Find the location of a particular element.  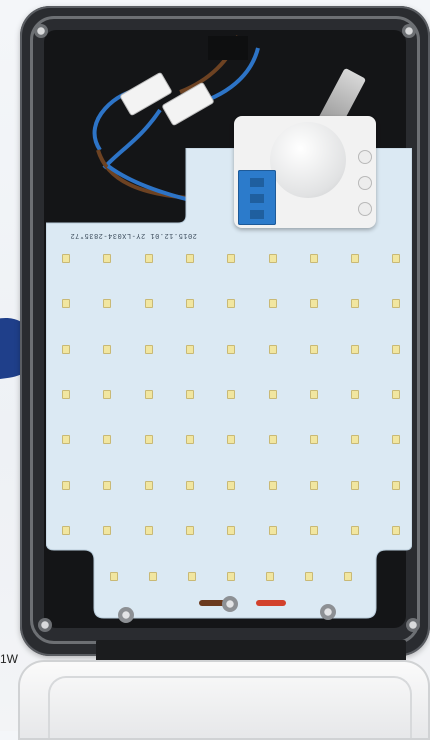

lid-inner-rim is located at coordinates (230, 707).